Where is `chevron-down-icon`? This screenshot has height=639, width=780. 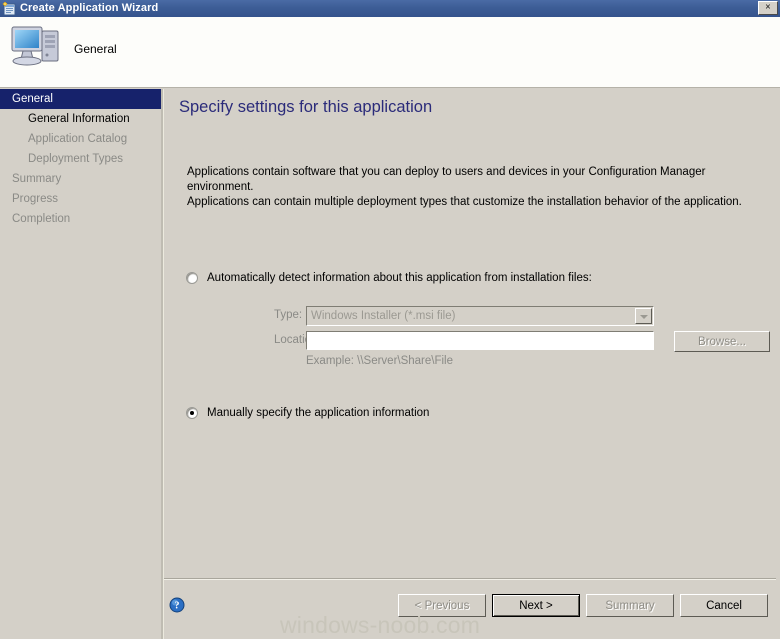 chevron-down-icon is located at coordinates (643, 316).